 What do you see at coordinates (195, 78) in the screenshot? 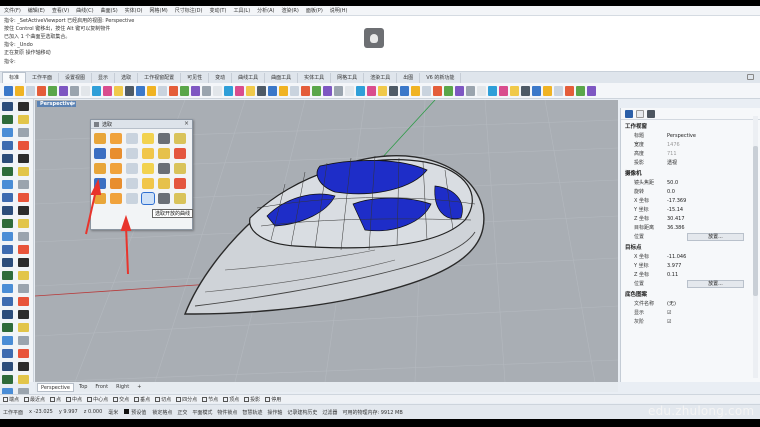
I see `tab-item: 可见性` at bounding box center [195, 78].